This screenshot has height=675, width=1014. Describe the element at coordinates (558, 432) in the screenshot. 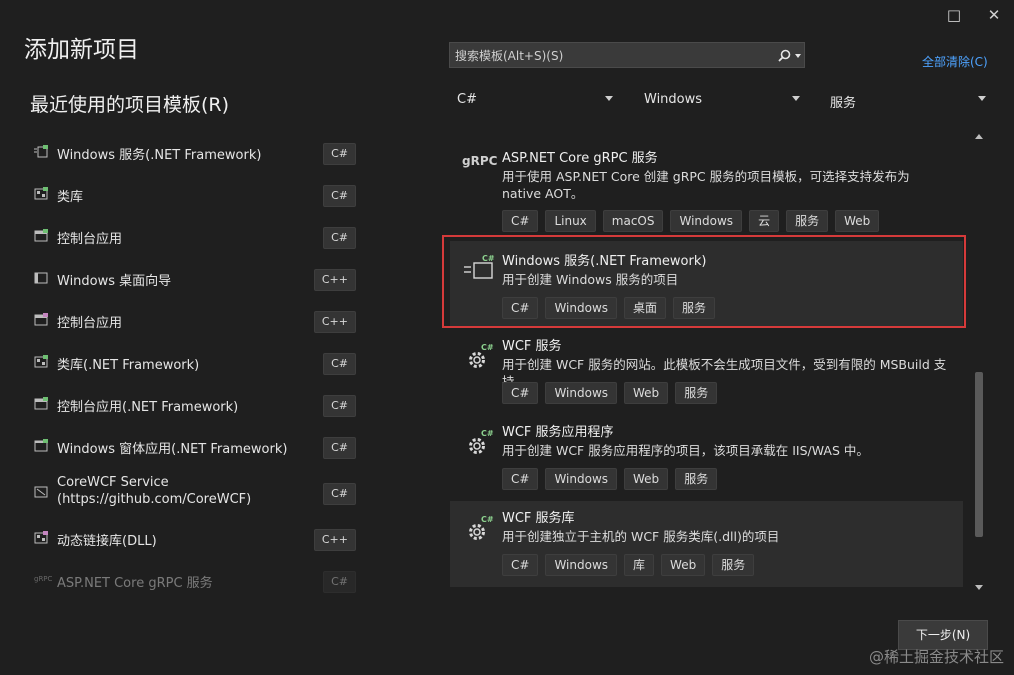

I see `template-name: WCF 服务应用程序` at that location.